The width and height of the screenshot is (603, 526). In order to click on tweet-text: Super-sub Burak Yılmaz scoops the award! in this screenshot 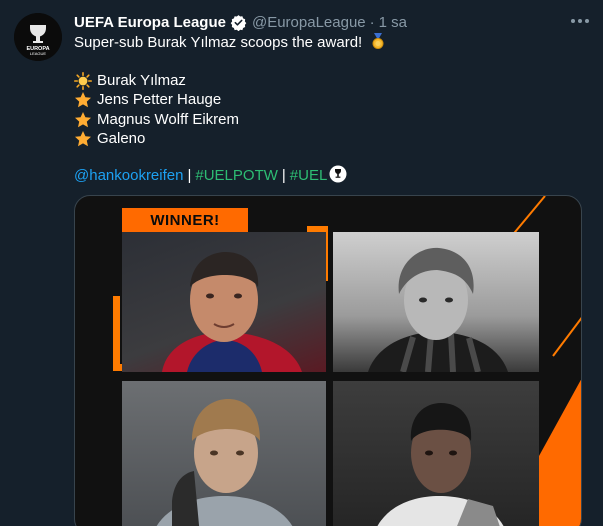, I will do `click(218, 42)`.